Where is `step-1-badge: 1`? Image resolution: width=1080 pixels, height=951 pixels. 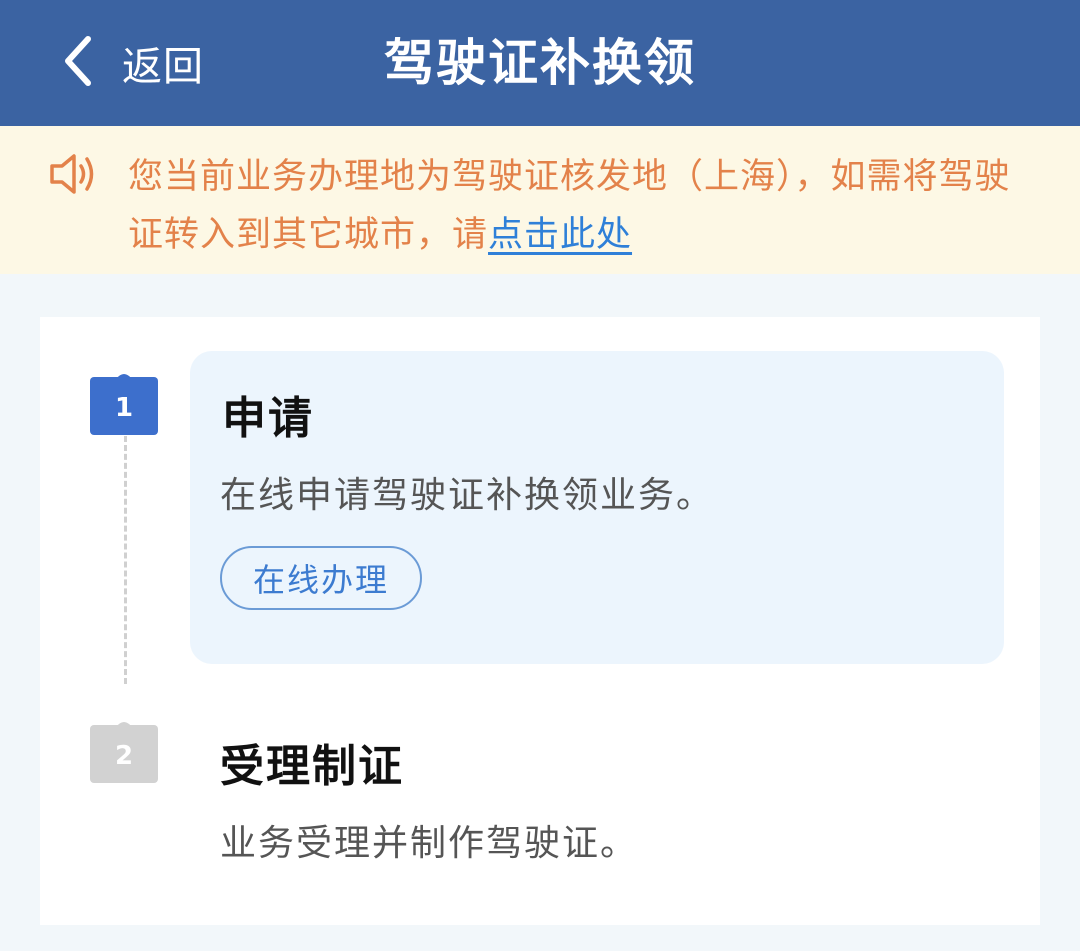
step-1-badge: 1 is located at coordinates (124, 402).